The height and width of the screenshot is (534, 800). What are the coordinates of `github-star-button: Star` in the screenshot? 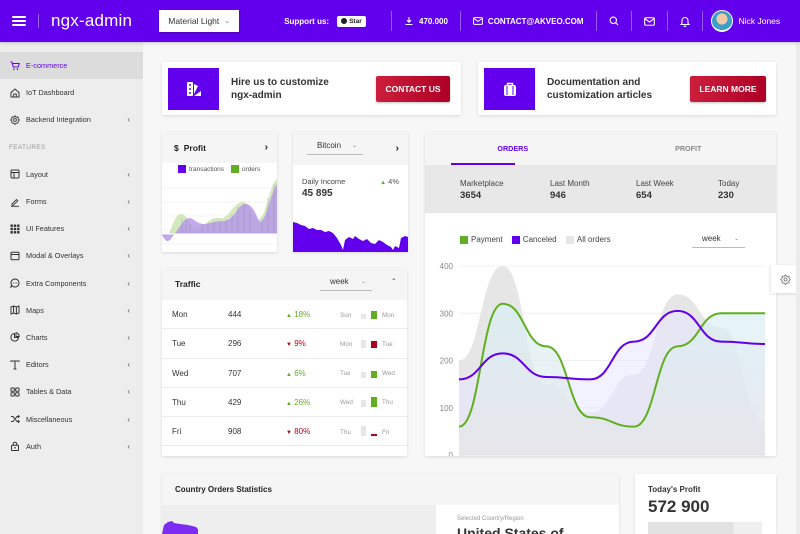 It's located at (351, 21).